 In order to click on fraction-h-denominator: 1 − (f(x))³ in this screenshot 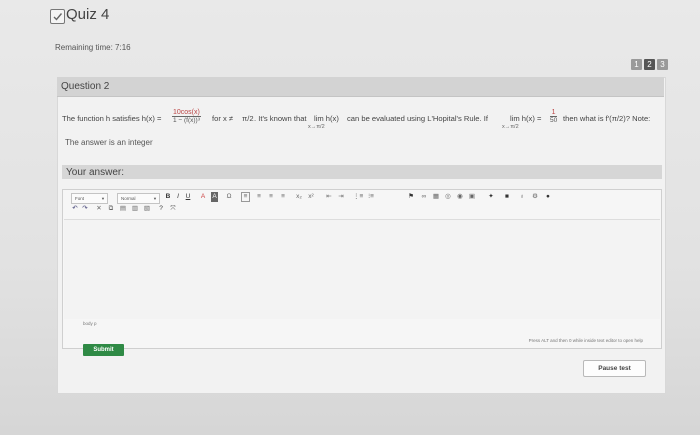, I will do `click(186, 120)`.